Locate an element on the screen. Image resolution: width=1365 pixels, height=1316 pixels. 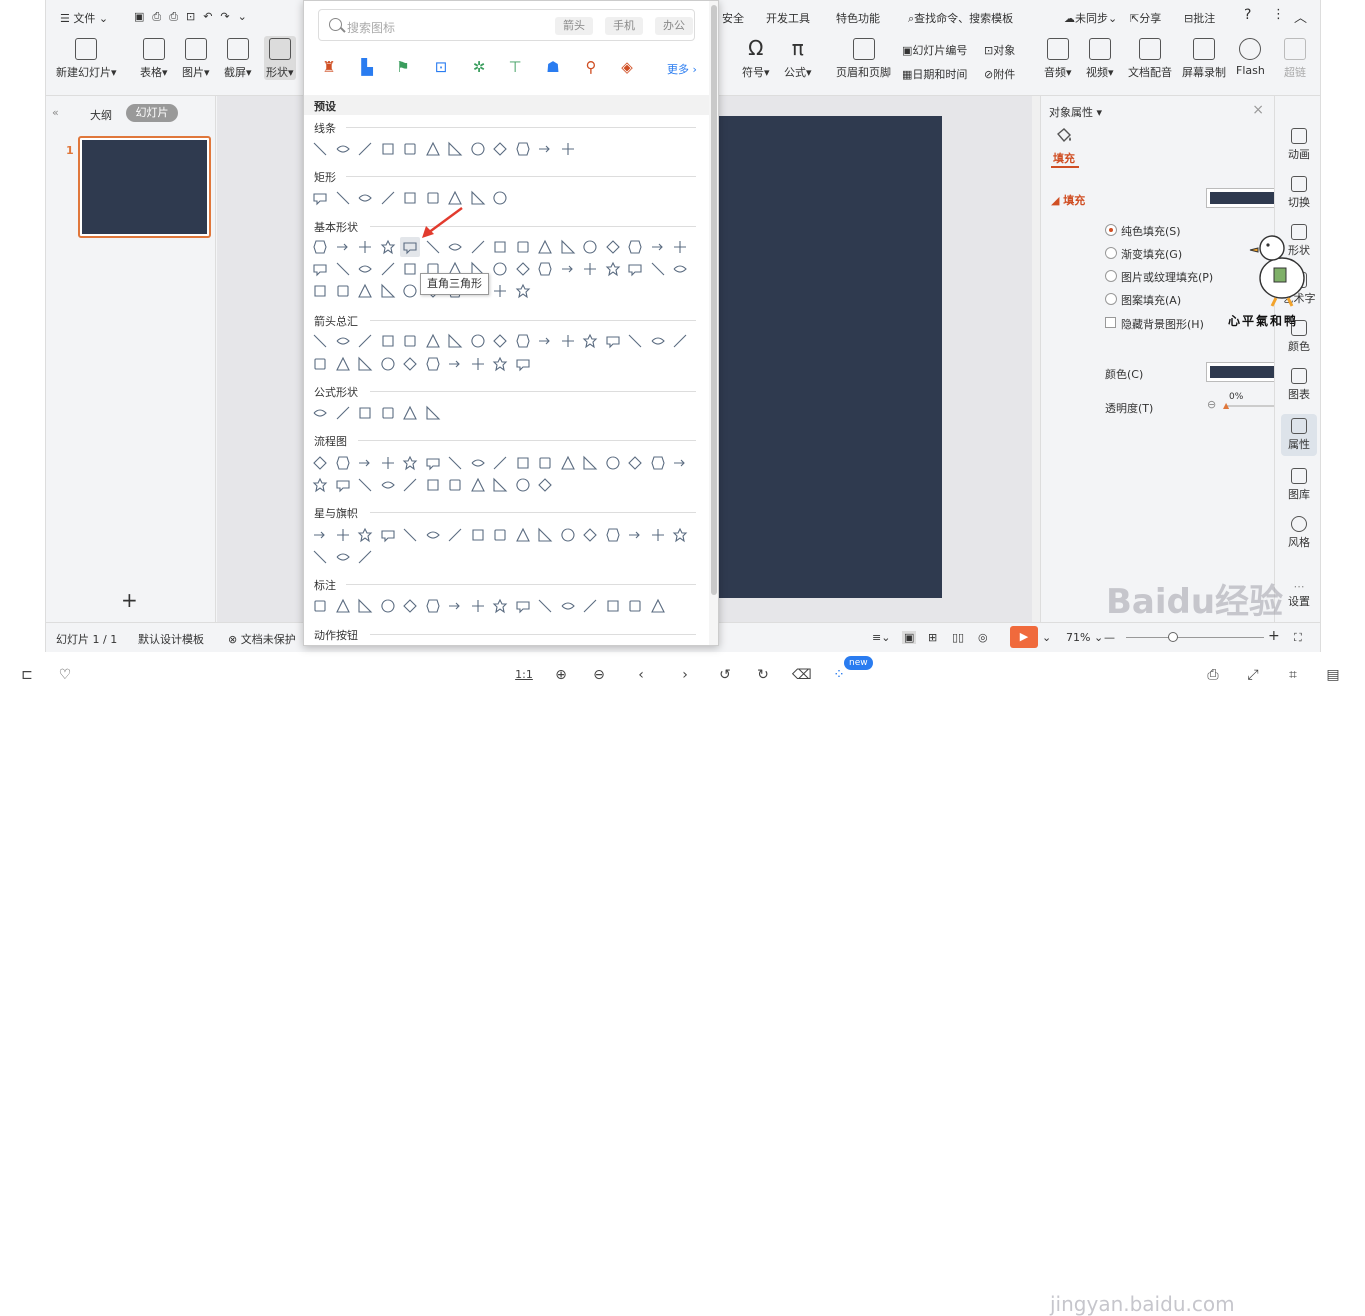
radio-picture-fill is located at coordinates (1111, 276).